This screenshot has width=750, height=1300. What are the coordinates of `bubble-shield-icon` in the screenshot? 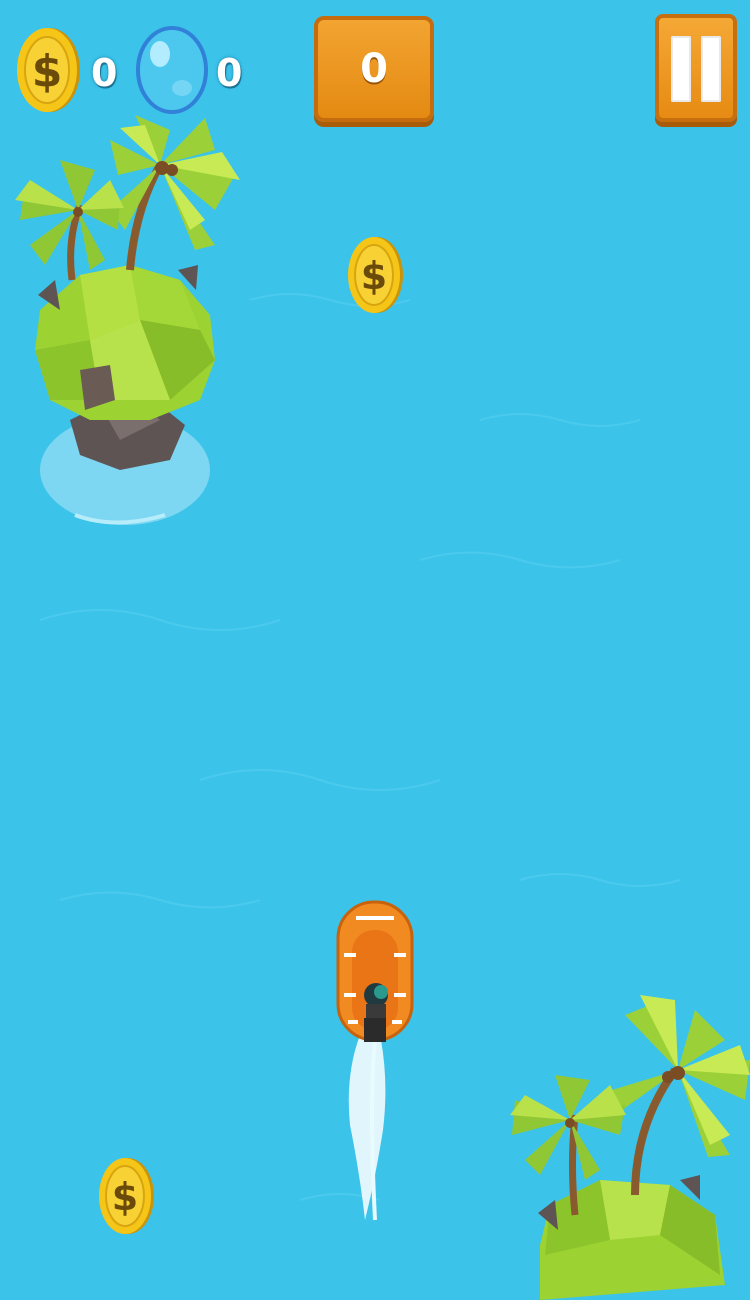 It's located at (172, 70).